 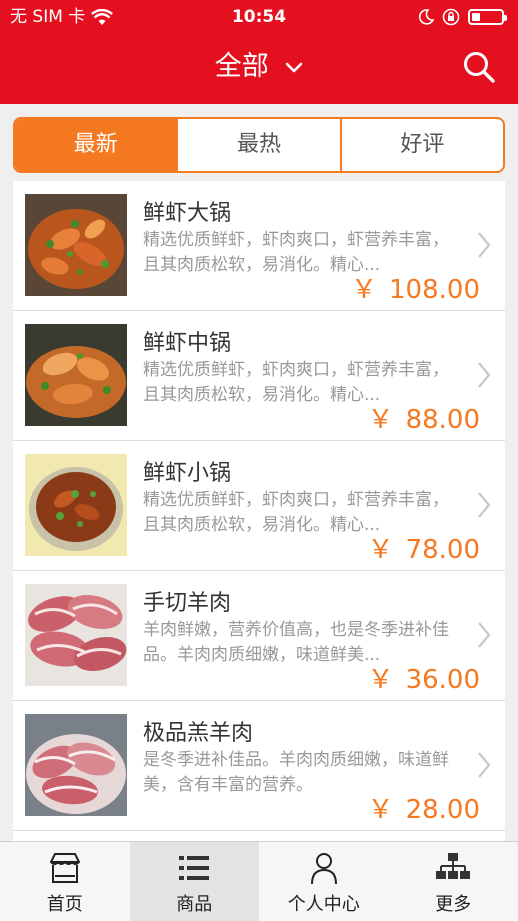 I want to click on tab-best-rated: 好评, so click(x=421, y=145).